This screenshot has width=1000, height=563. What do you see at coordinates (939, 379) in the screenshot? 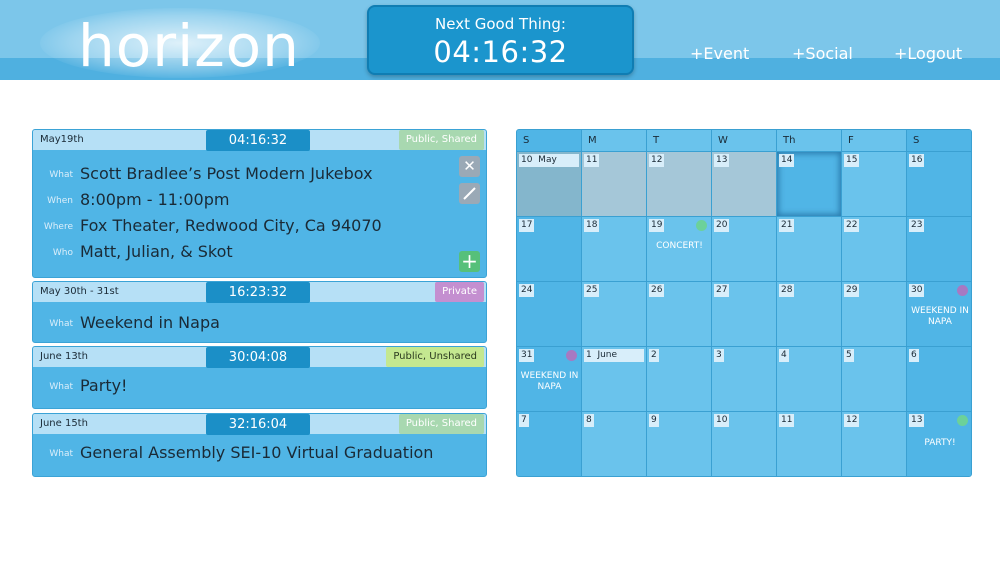
I see `calendar-day-cell: 6` at bounding box center [939, 379].